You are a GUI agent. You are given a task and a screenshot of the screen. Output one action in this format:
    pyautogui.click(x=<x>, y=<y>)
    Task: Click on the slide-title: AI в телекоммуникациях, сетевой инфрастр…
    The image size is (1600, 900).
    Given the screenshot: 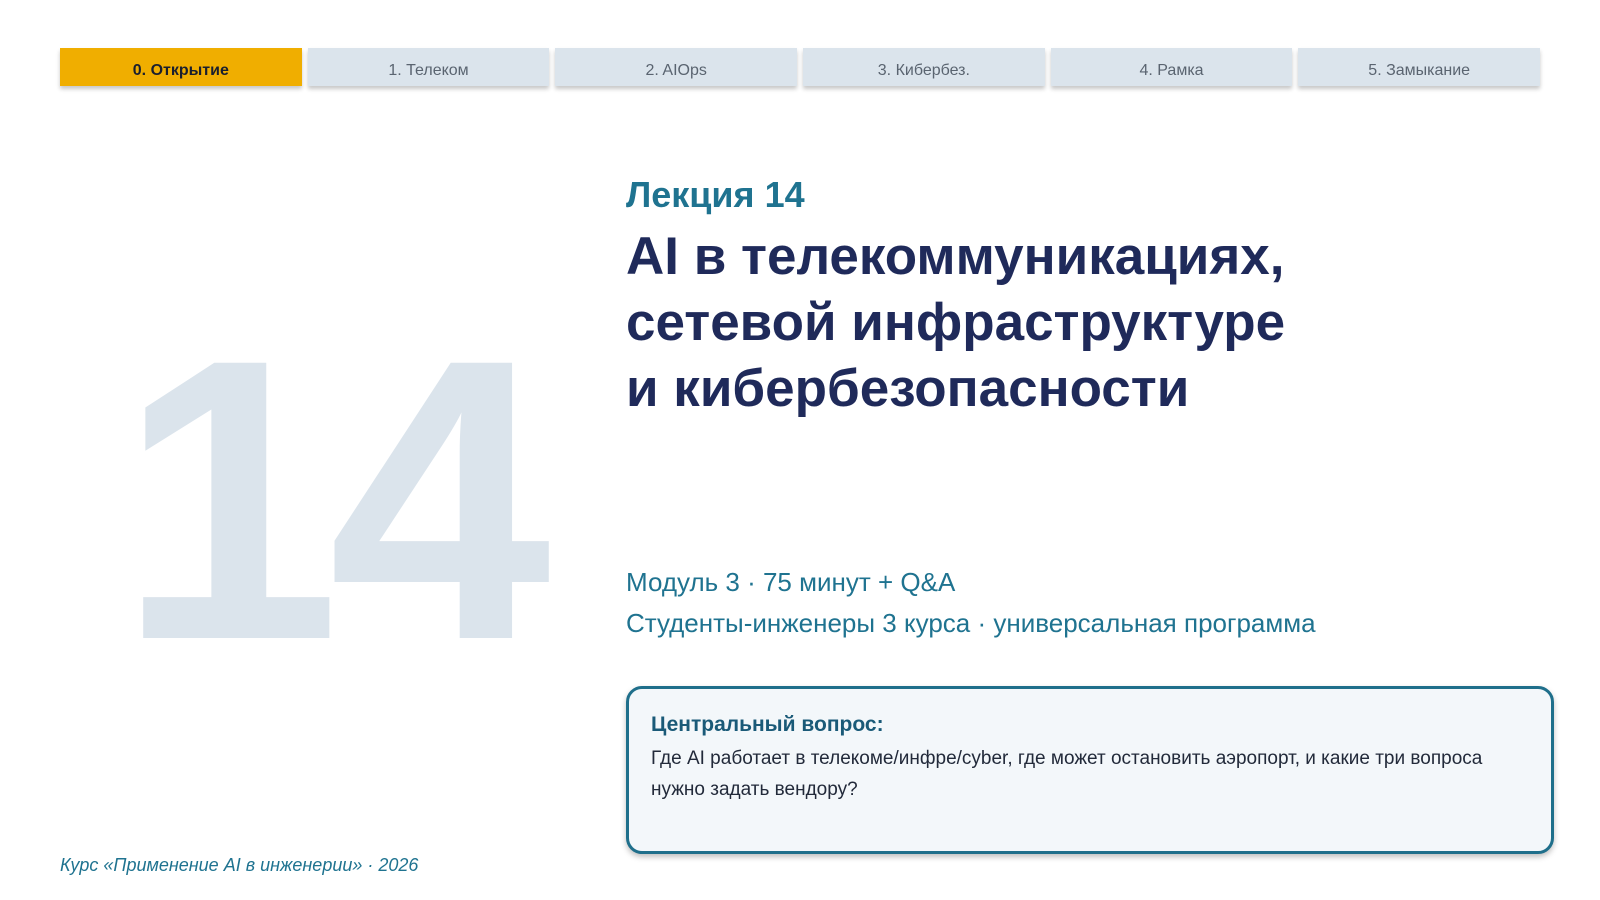 What is the action you would take?
    pyautogui.click(x=1086, y=323)
    